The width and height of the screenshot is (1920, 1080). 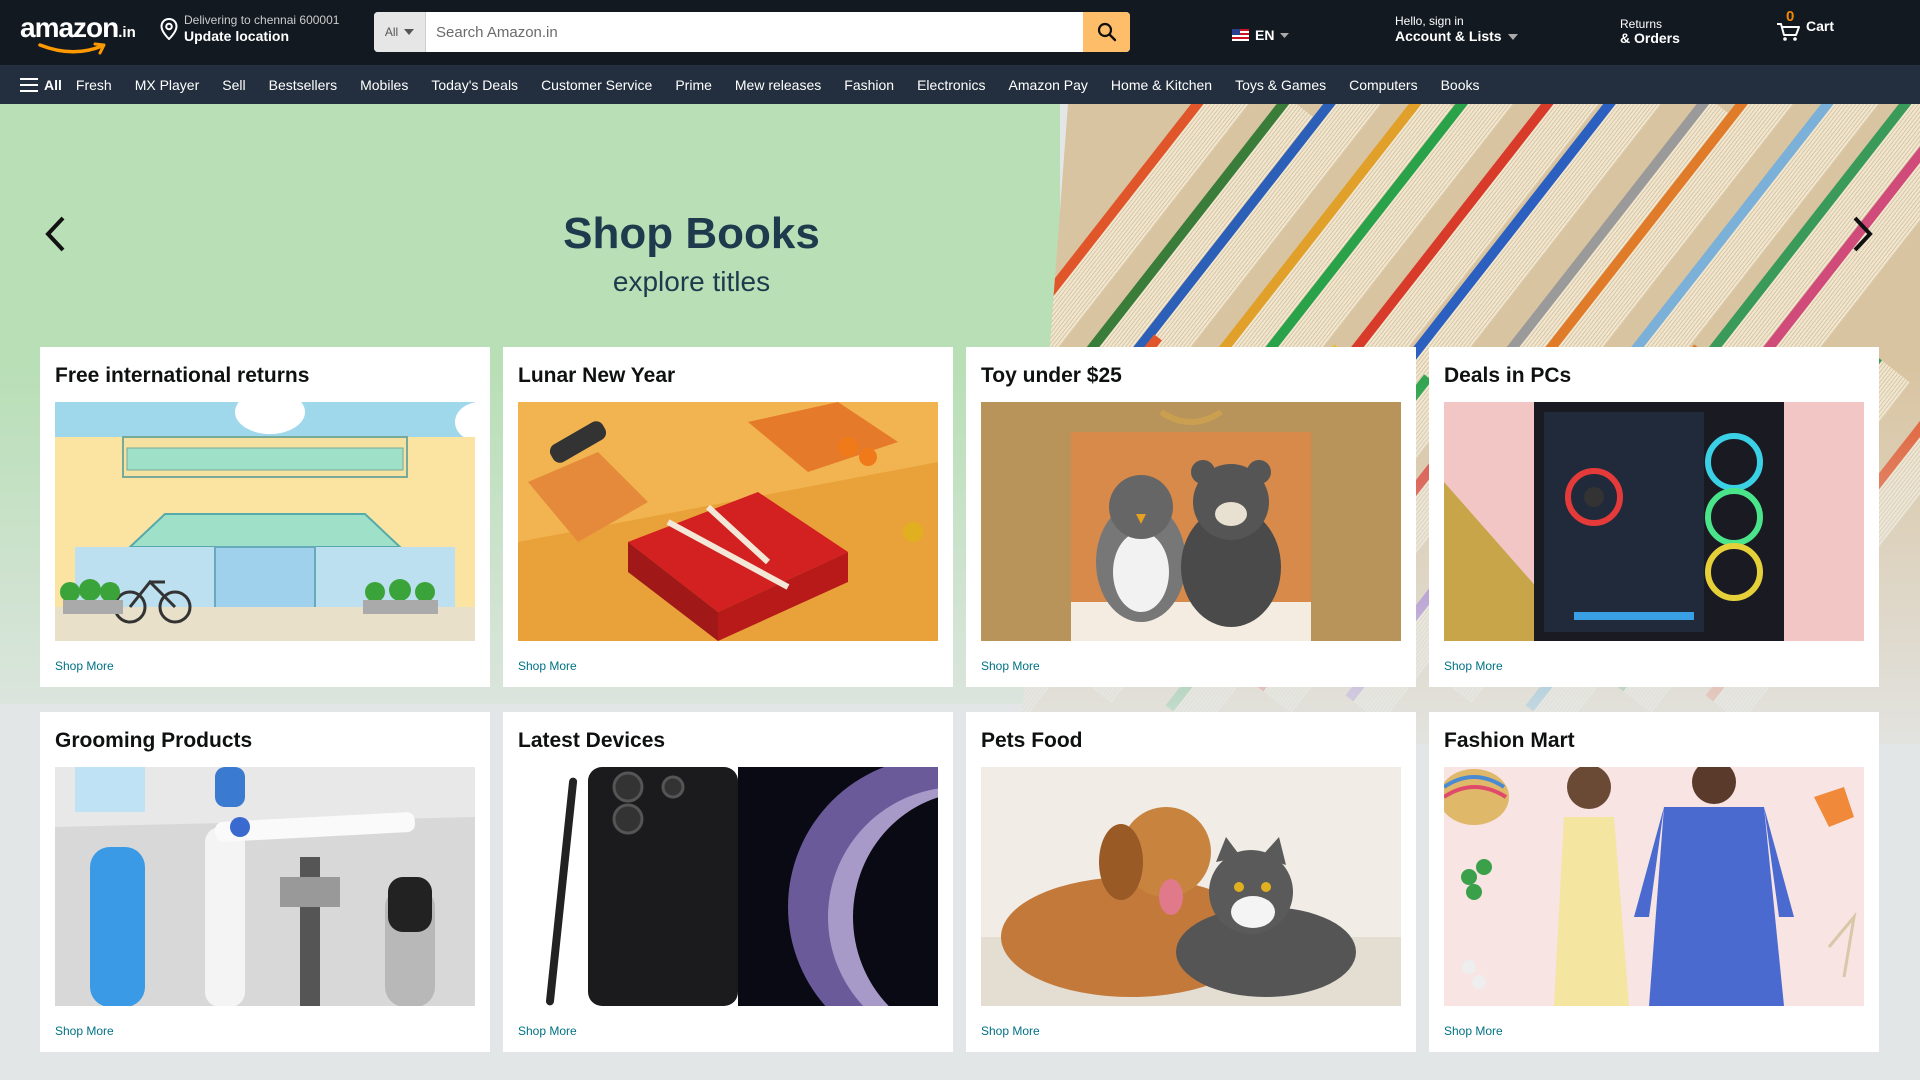 I want to click on fashion-models-photo, so click(x=1654, y=886).